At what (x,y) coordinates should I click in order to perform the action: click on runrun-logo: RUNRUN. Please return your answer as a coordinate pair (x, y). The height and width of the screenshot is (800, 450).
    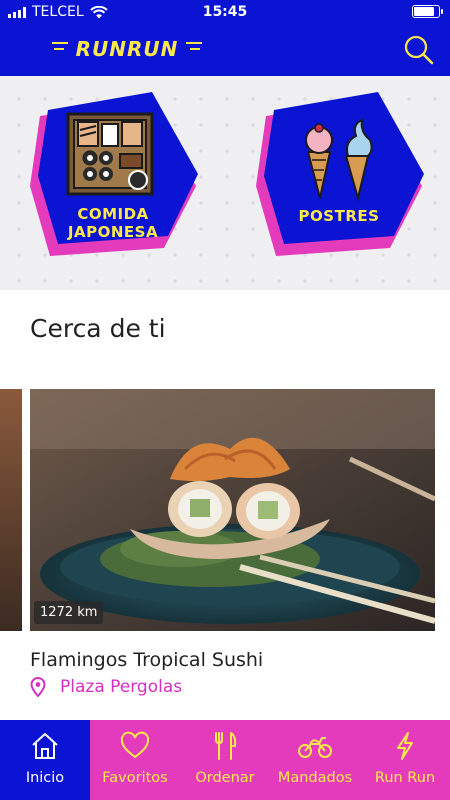
    Looking at the image, I should click on (127, 49).